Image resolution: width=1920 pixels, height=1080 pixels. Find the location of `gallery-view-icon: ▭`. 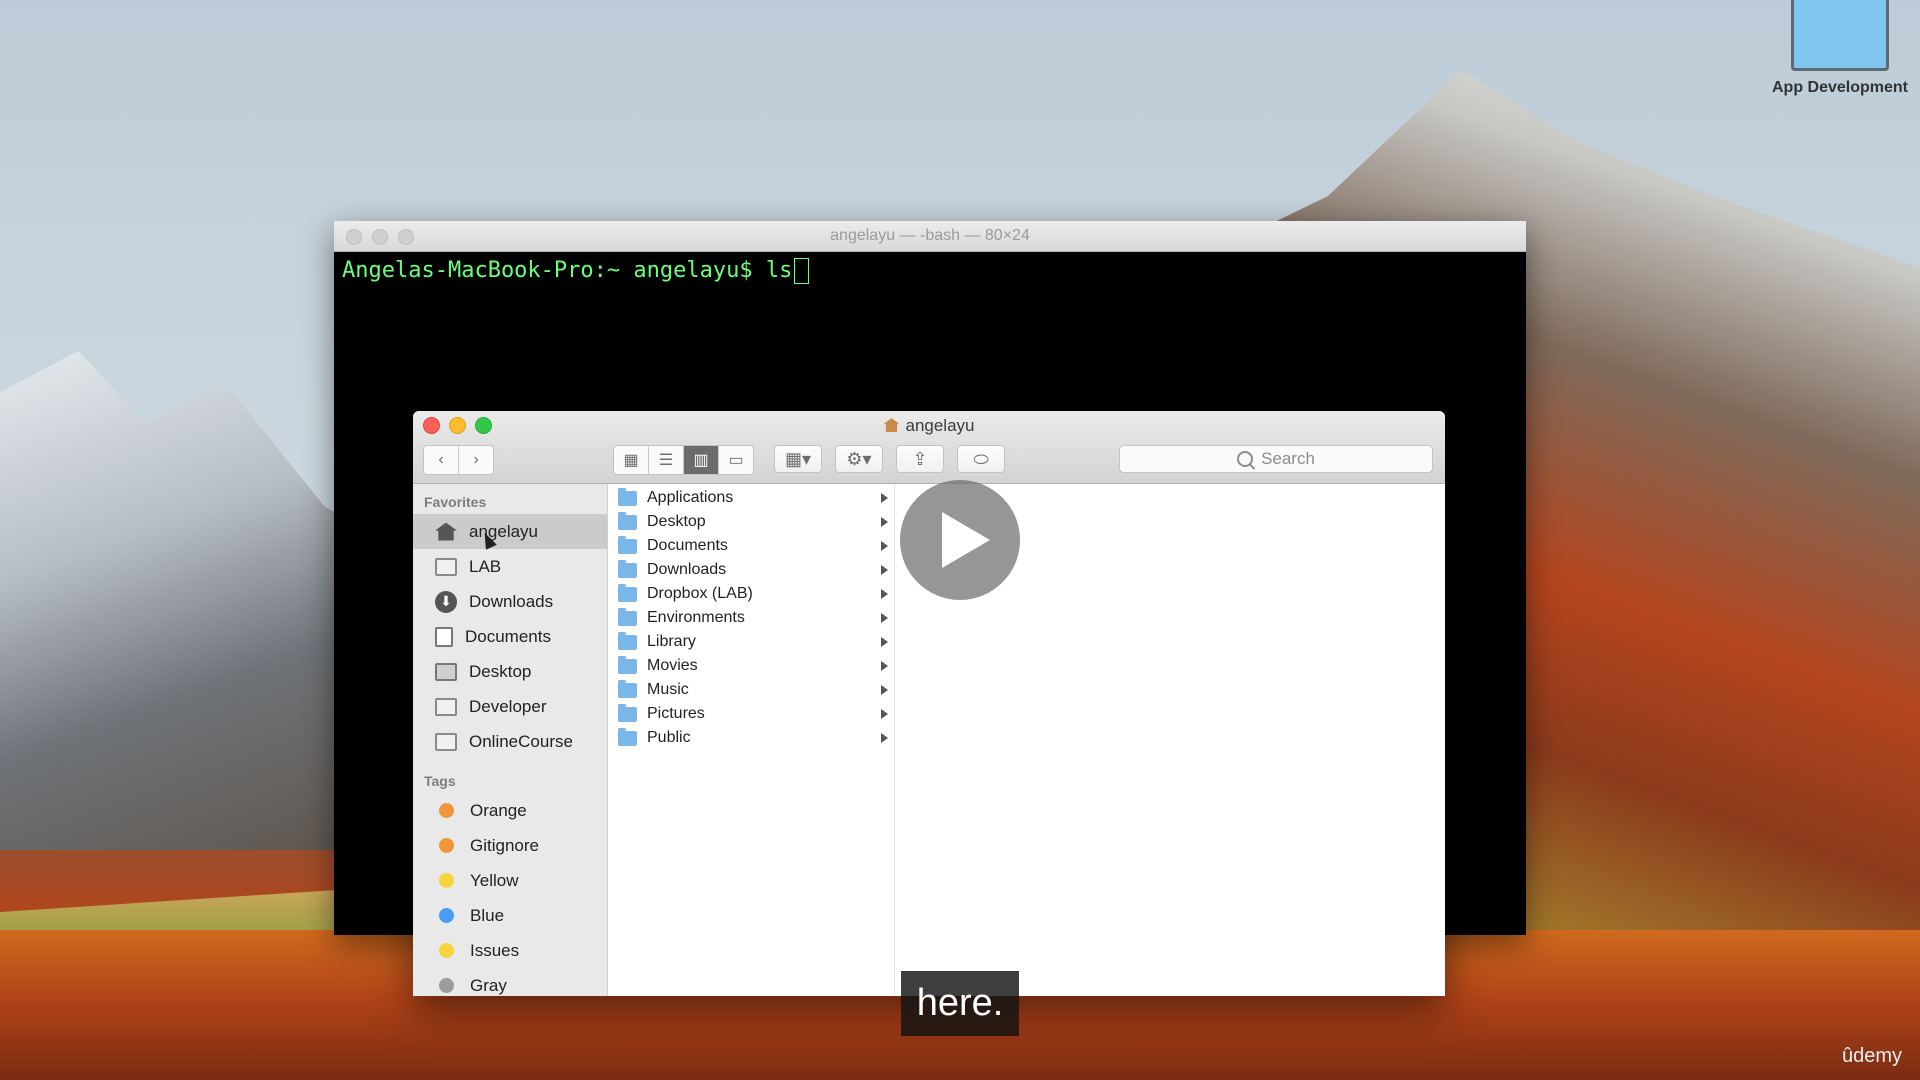

gallery-view-icon: ▭ is located at coordinates (736, 460).